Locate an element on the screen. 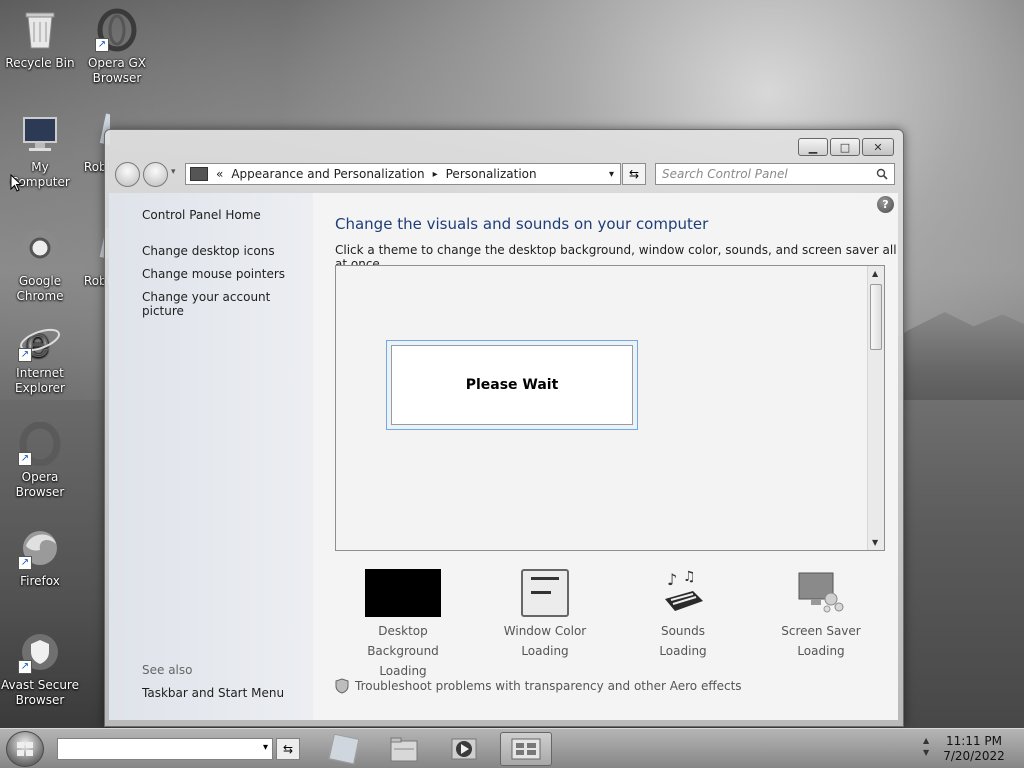  window-color-label: Window Color is located at coordinates (545, 631).